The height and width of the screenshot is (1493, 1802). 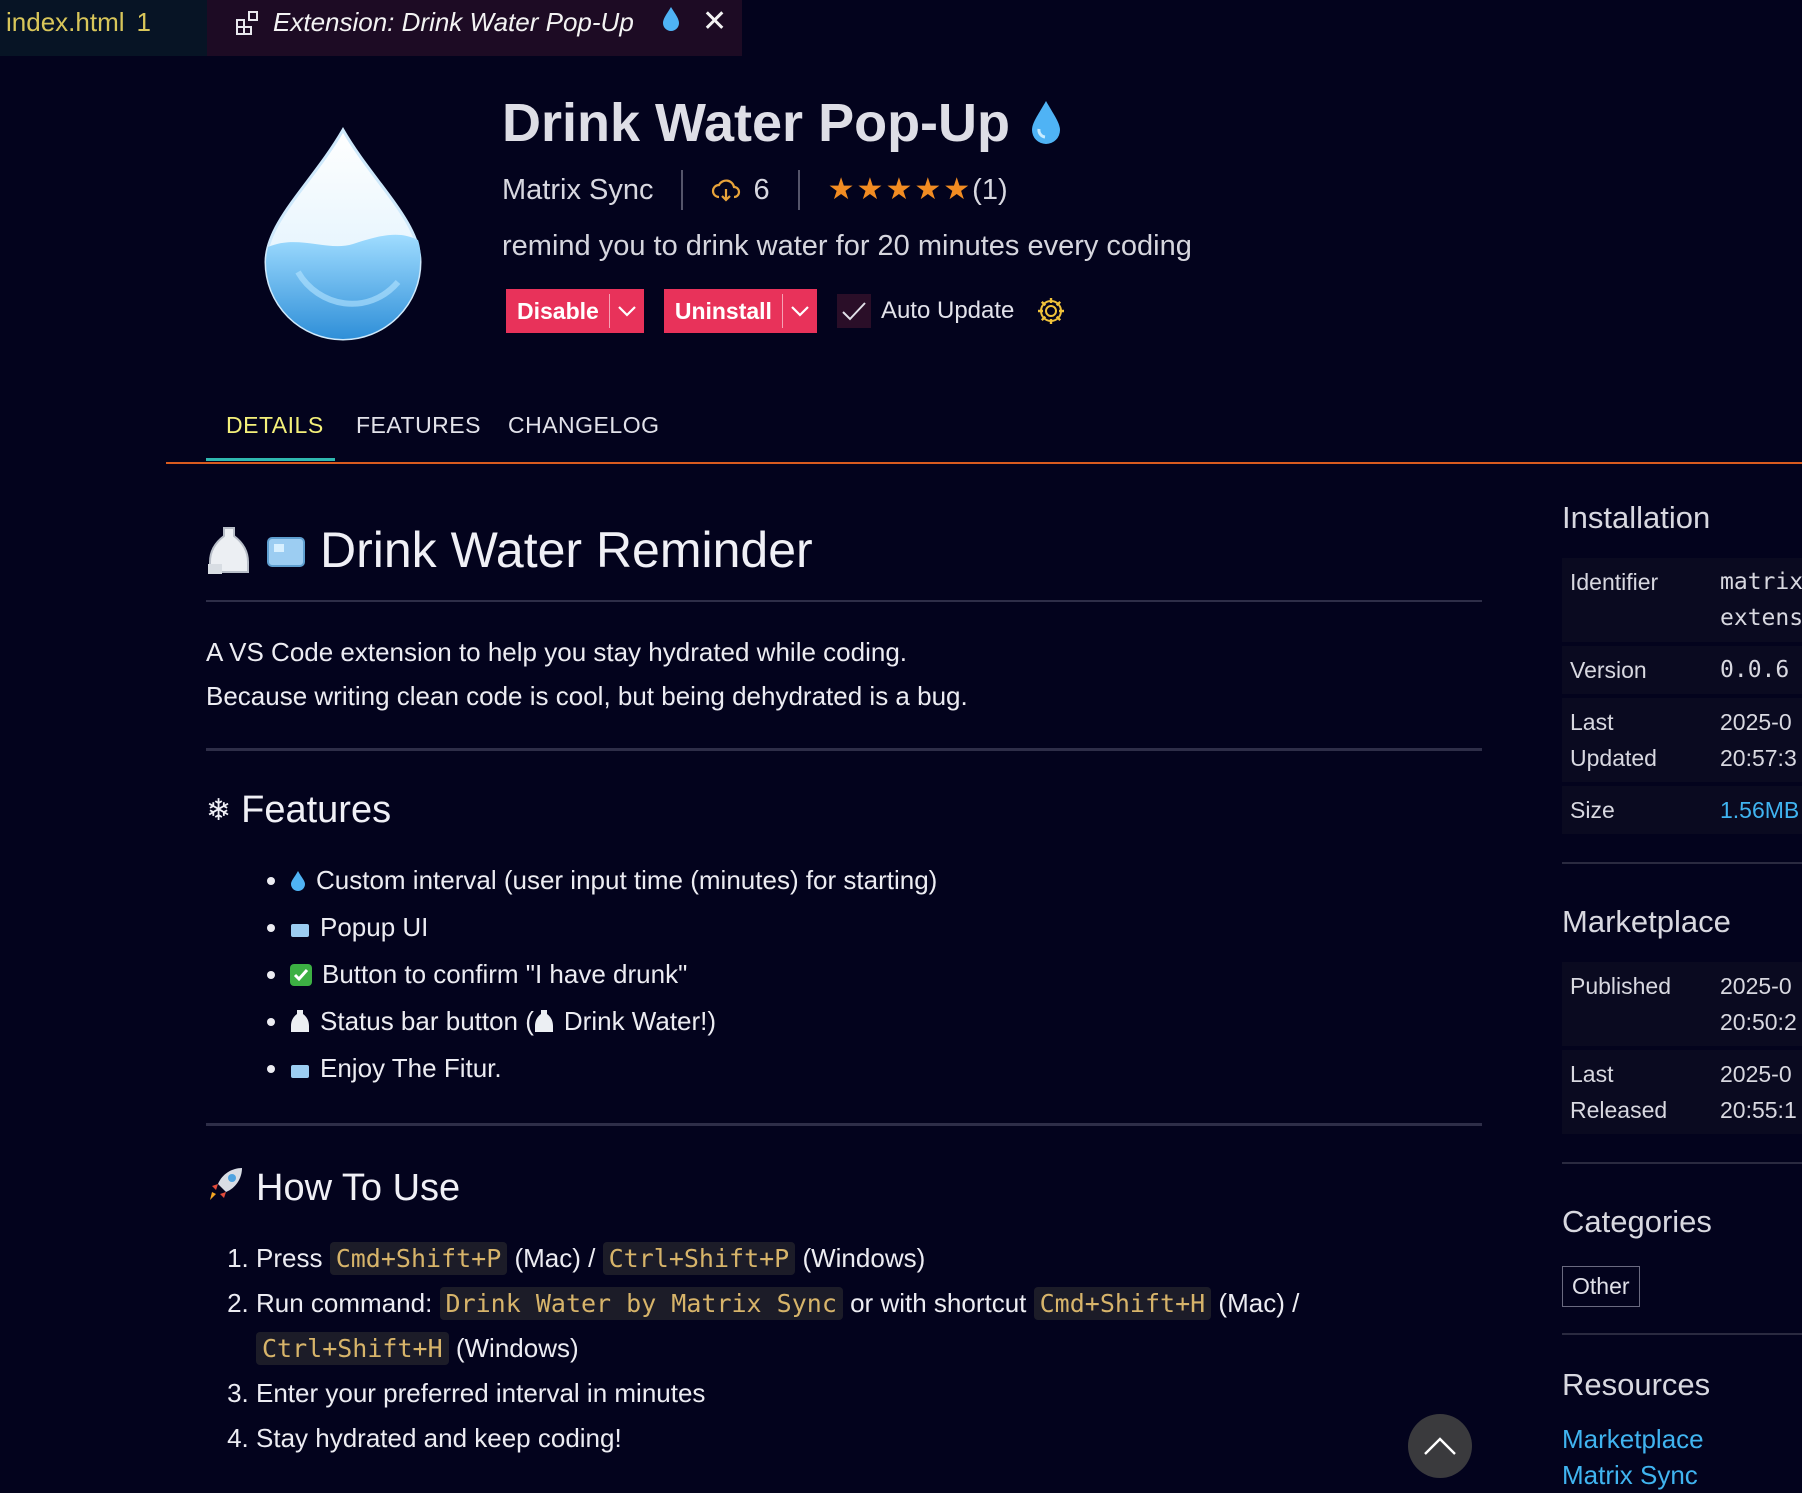 I want to click on active-tab-indicator, so click(x=270, y=459).